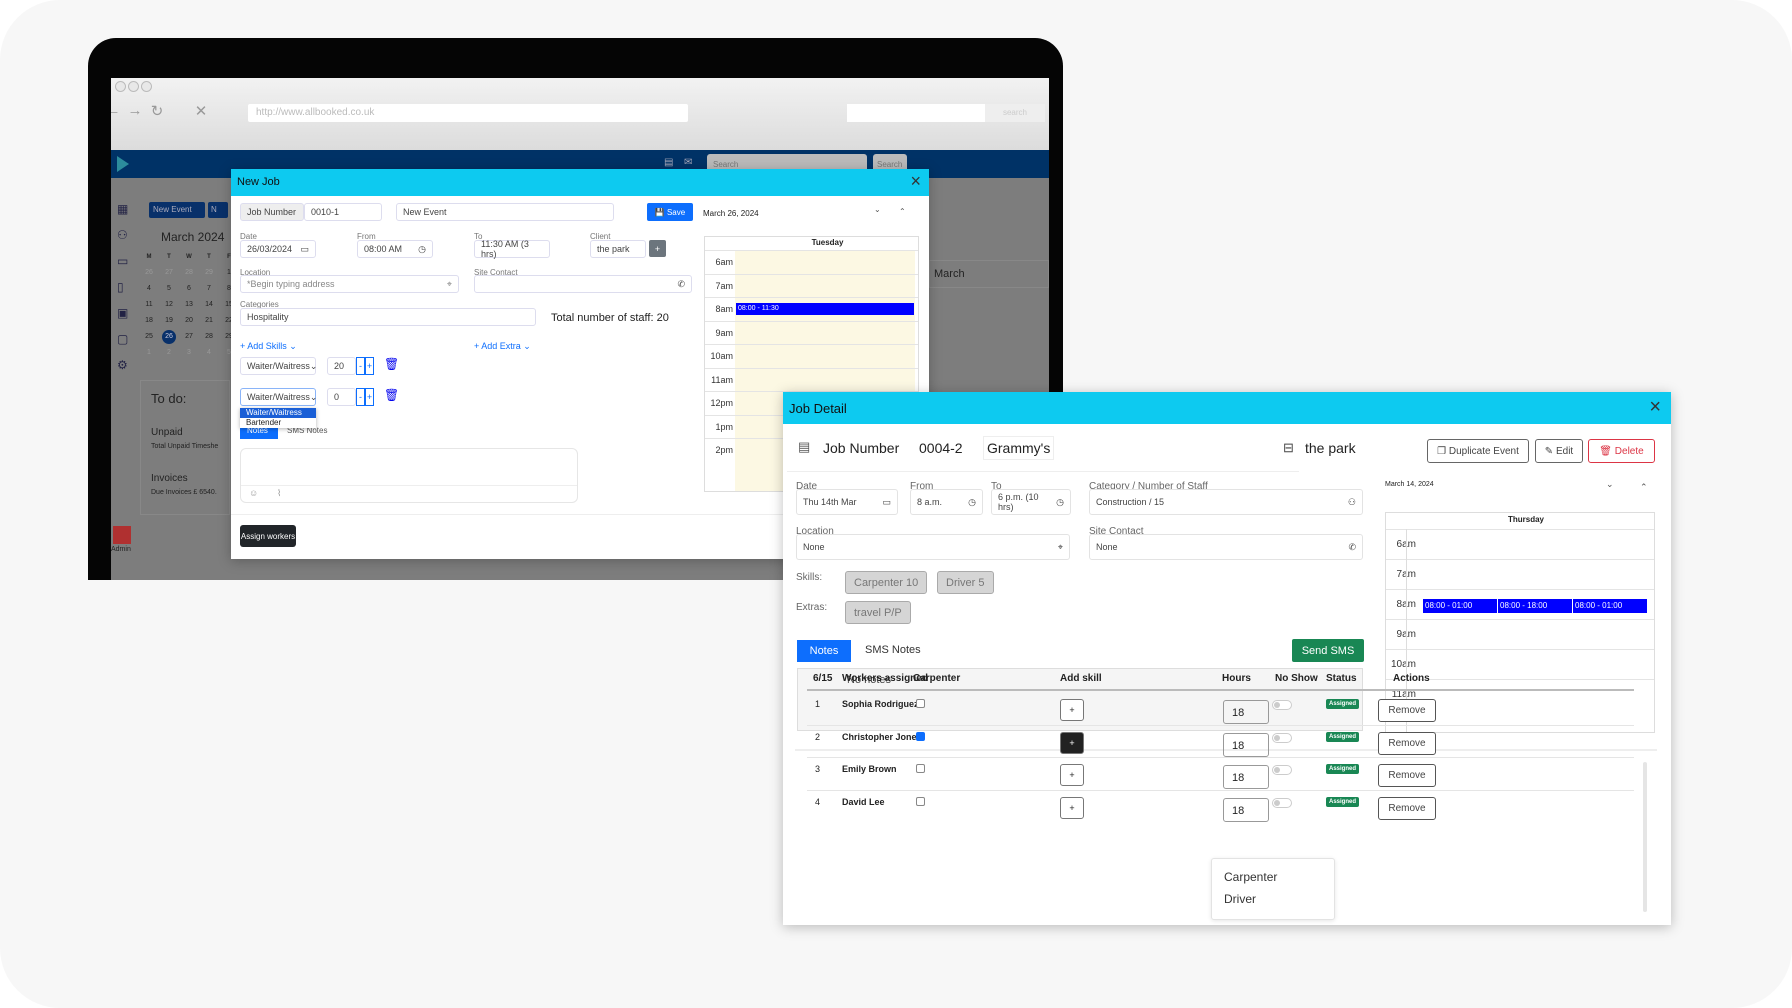 This screenshot has height=1008, width=1792. I want to click on job-number-input: 0010-1, so click(343, 212).